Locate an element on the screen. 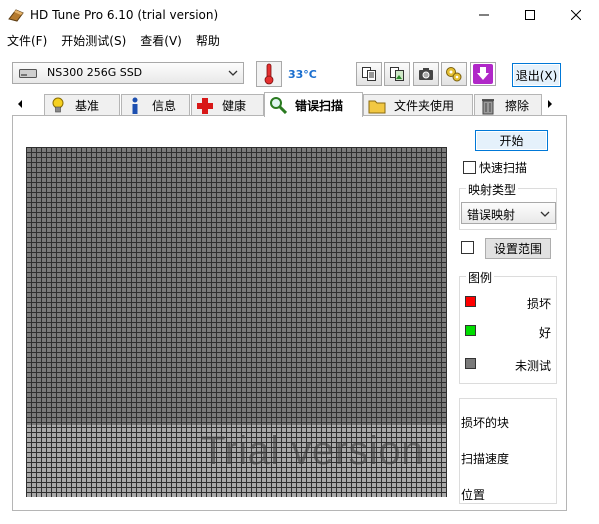 The image size is (599, 524). legend-swatch-good is located at coordinates (470, 330).